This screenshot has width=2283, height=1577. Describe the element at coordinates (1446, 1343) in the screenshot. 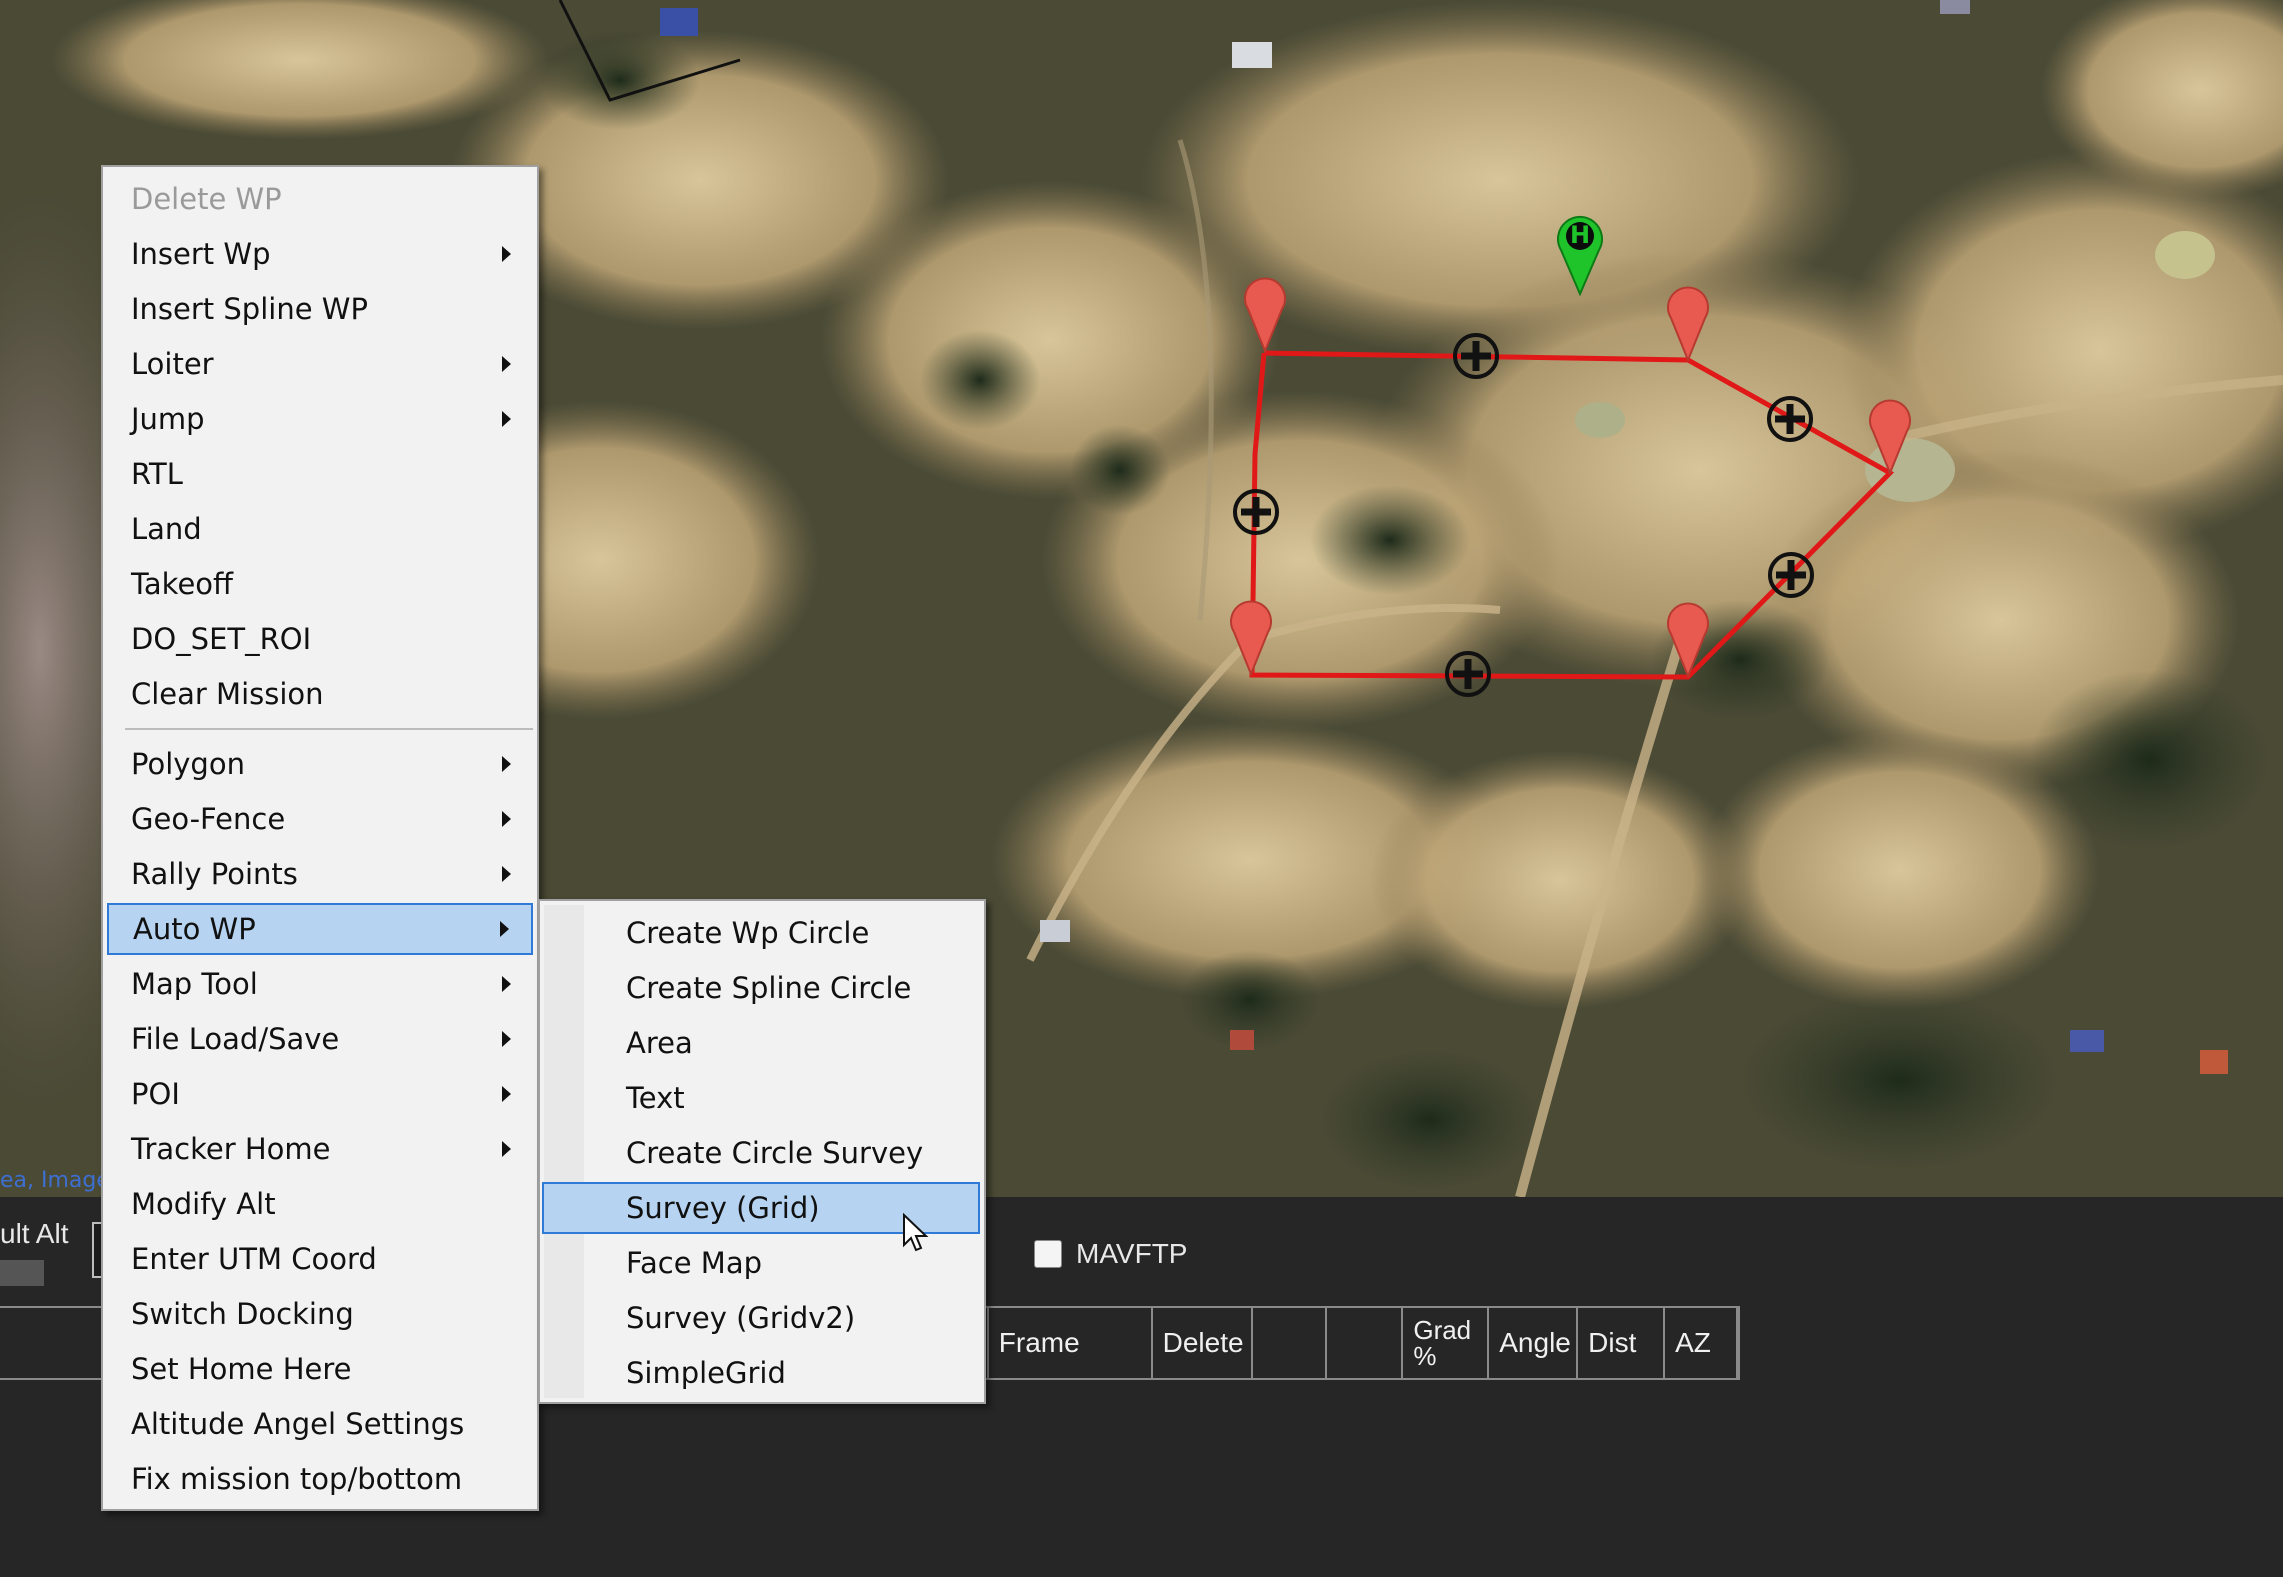

I see `grid-header-grad: Grad %` at that location.